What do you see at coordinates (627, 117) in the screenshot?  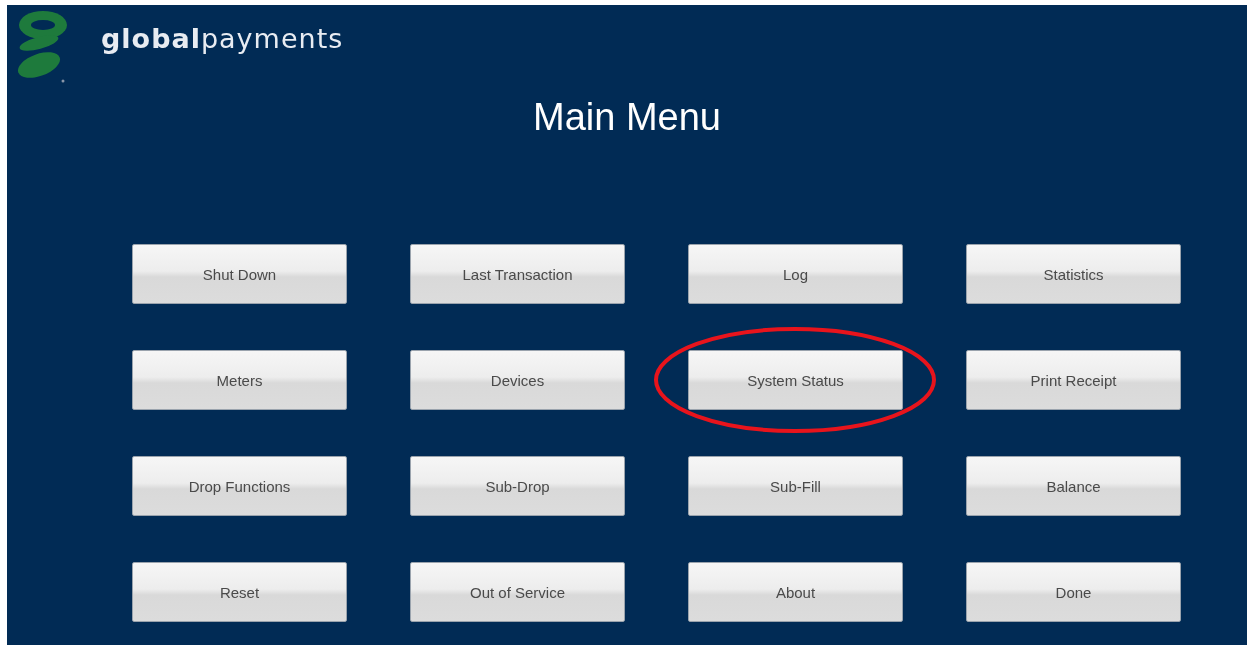 I see `screen-title: Main Menu` at bounding box center [627, 117].